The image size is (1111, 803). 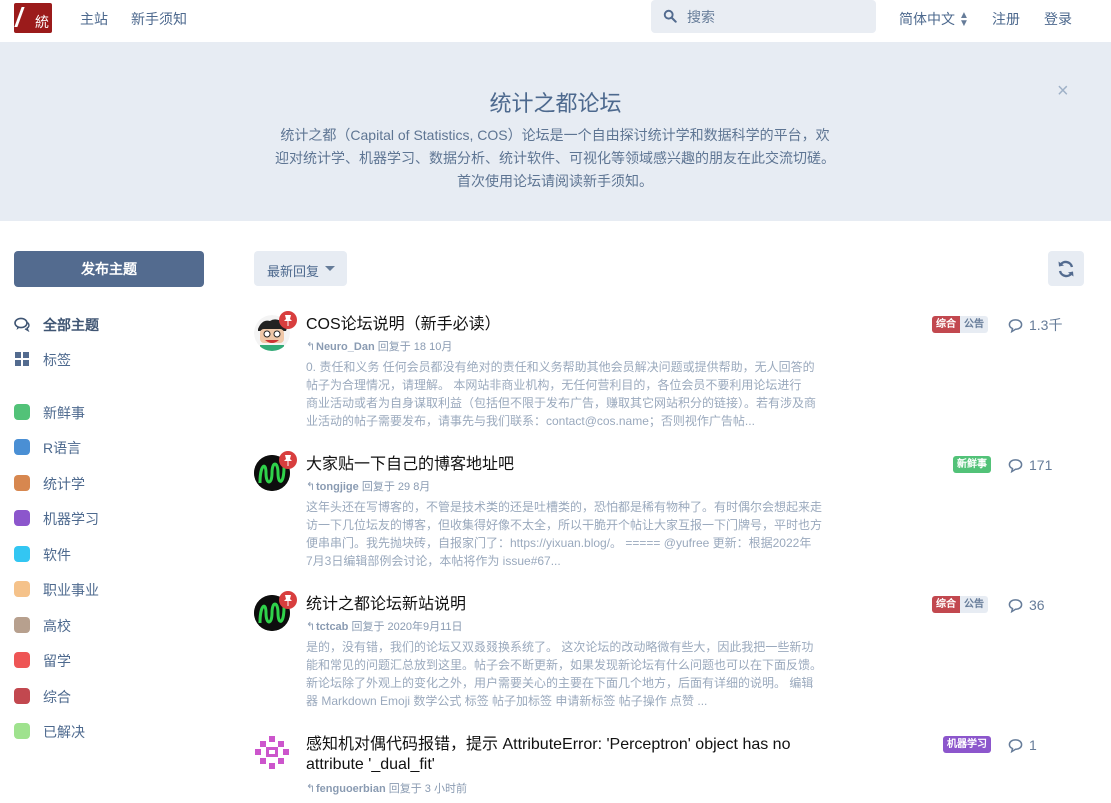 I want to click on discussion-meta: ↰tongjige 回复于 29 8月, so click(x=368, y=486).